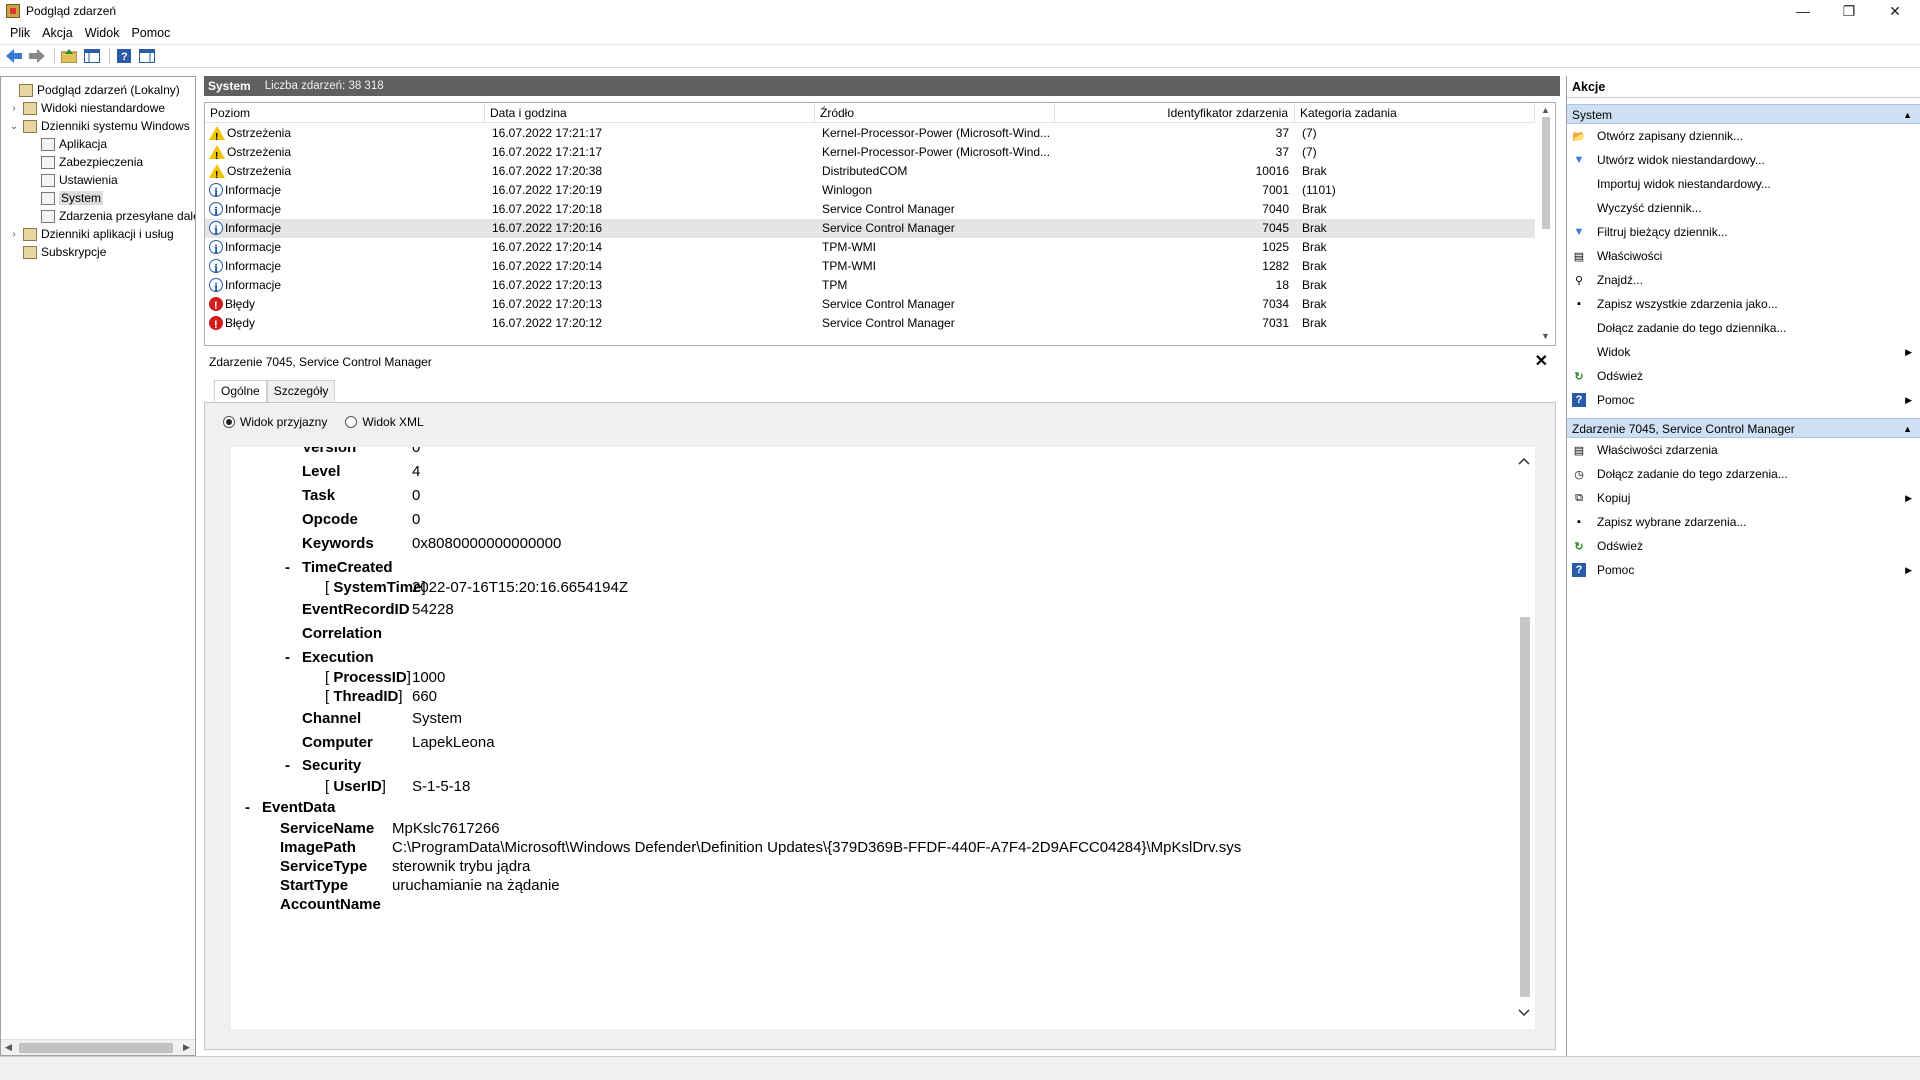  What do you see at coordinates (124, 56) in the screenshot?
I see `help-icon: ?` at bounding box center [124, 56].